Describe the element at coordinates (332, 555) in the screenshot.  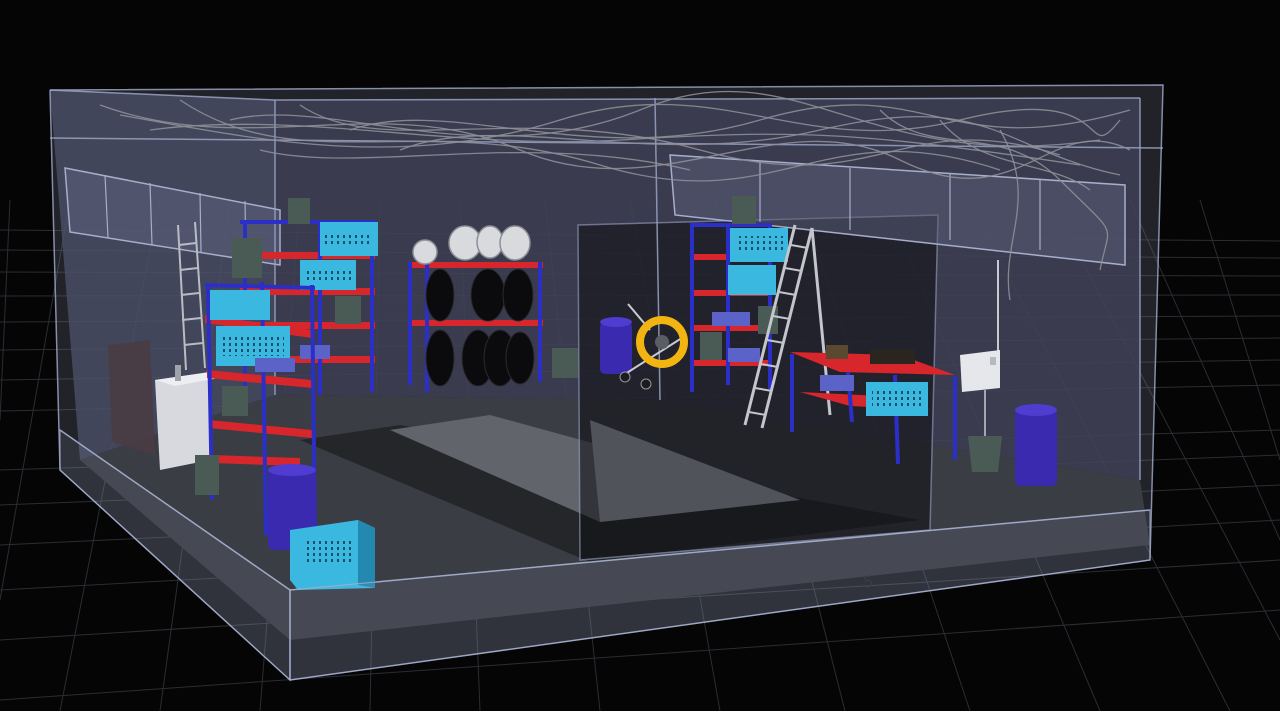
I see `floor-crate` at that location.